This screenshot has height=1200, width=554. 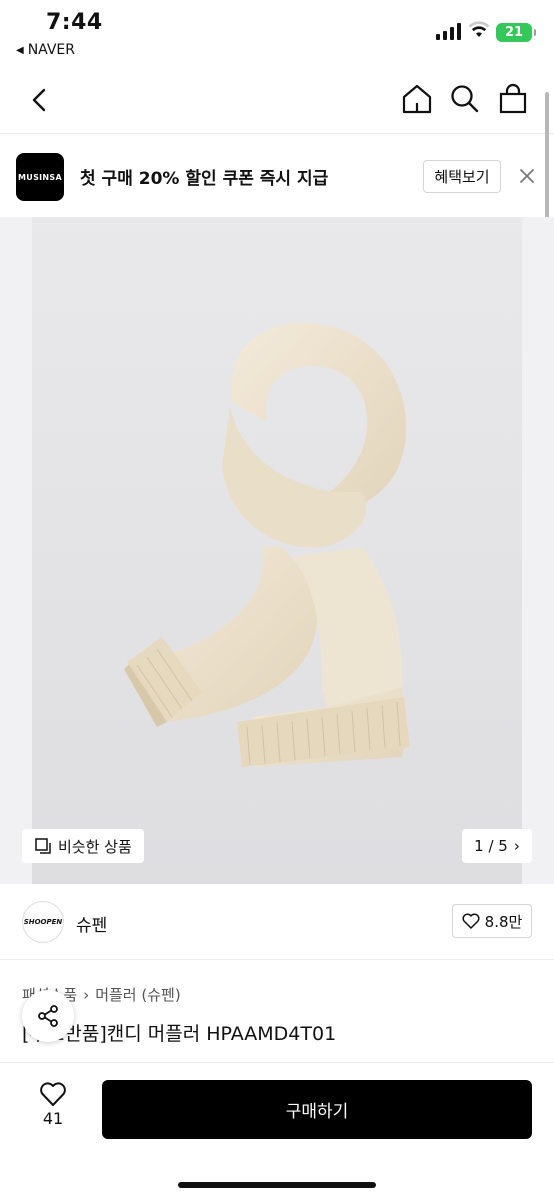 What do you see at coordinates (491, 846) in the screenshot?
I see `pager-text: 1 / 5` at bounding box center [491, 846].